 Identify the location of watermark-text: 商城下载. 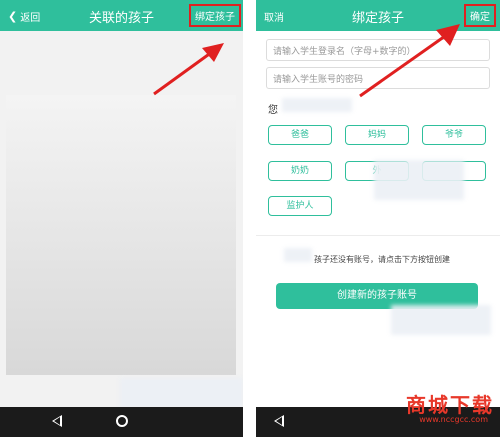
(450, 405).